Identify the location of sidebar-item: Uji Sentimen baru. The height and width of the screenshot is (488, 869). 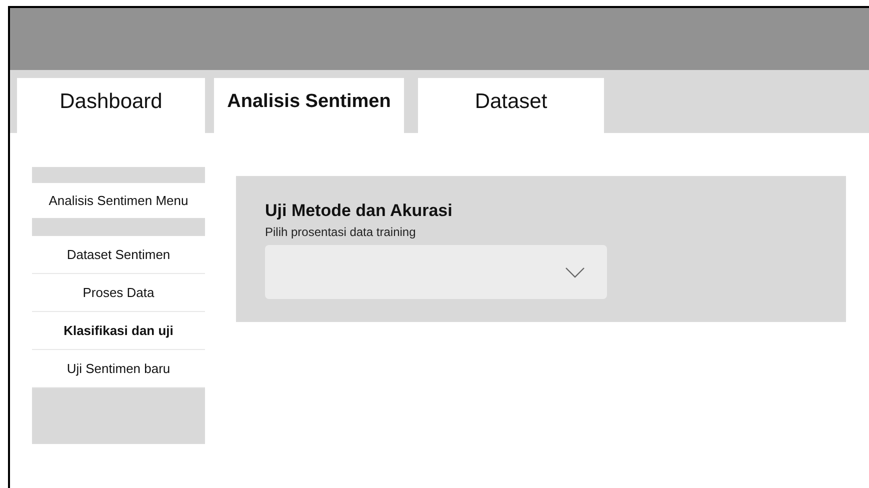
(118, 369).